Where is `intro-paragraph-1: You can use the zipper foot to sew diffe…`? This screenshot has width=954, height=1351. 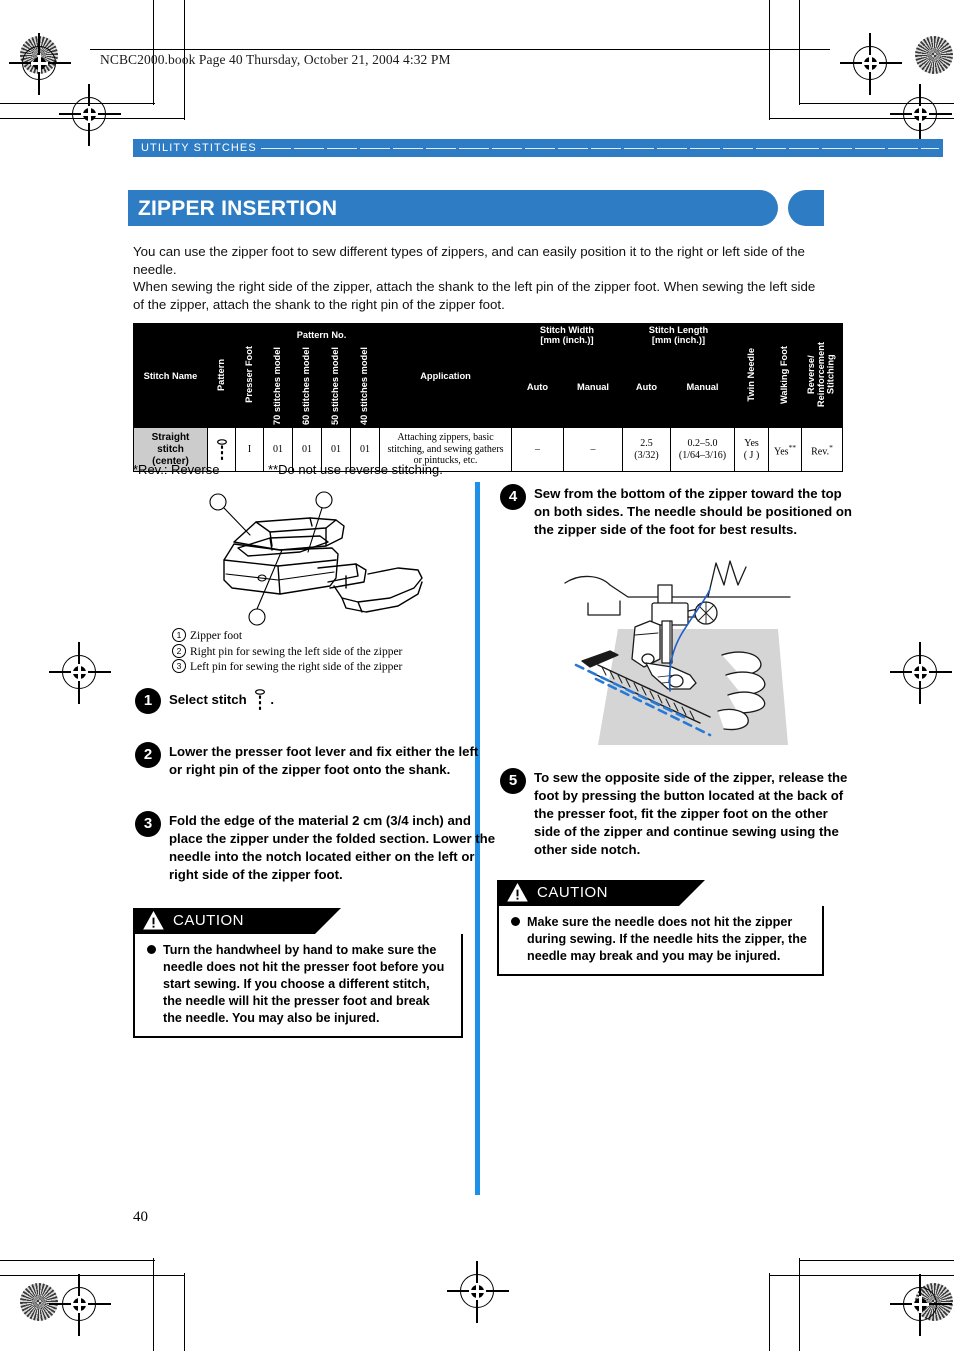
intro-paragraph-1: You can use the zipper foot to sew diffe… is located at coordinates (469, 260).